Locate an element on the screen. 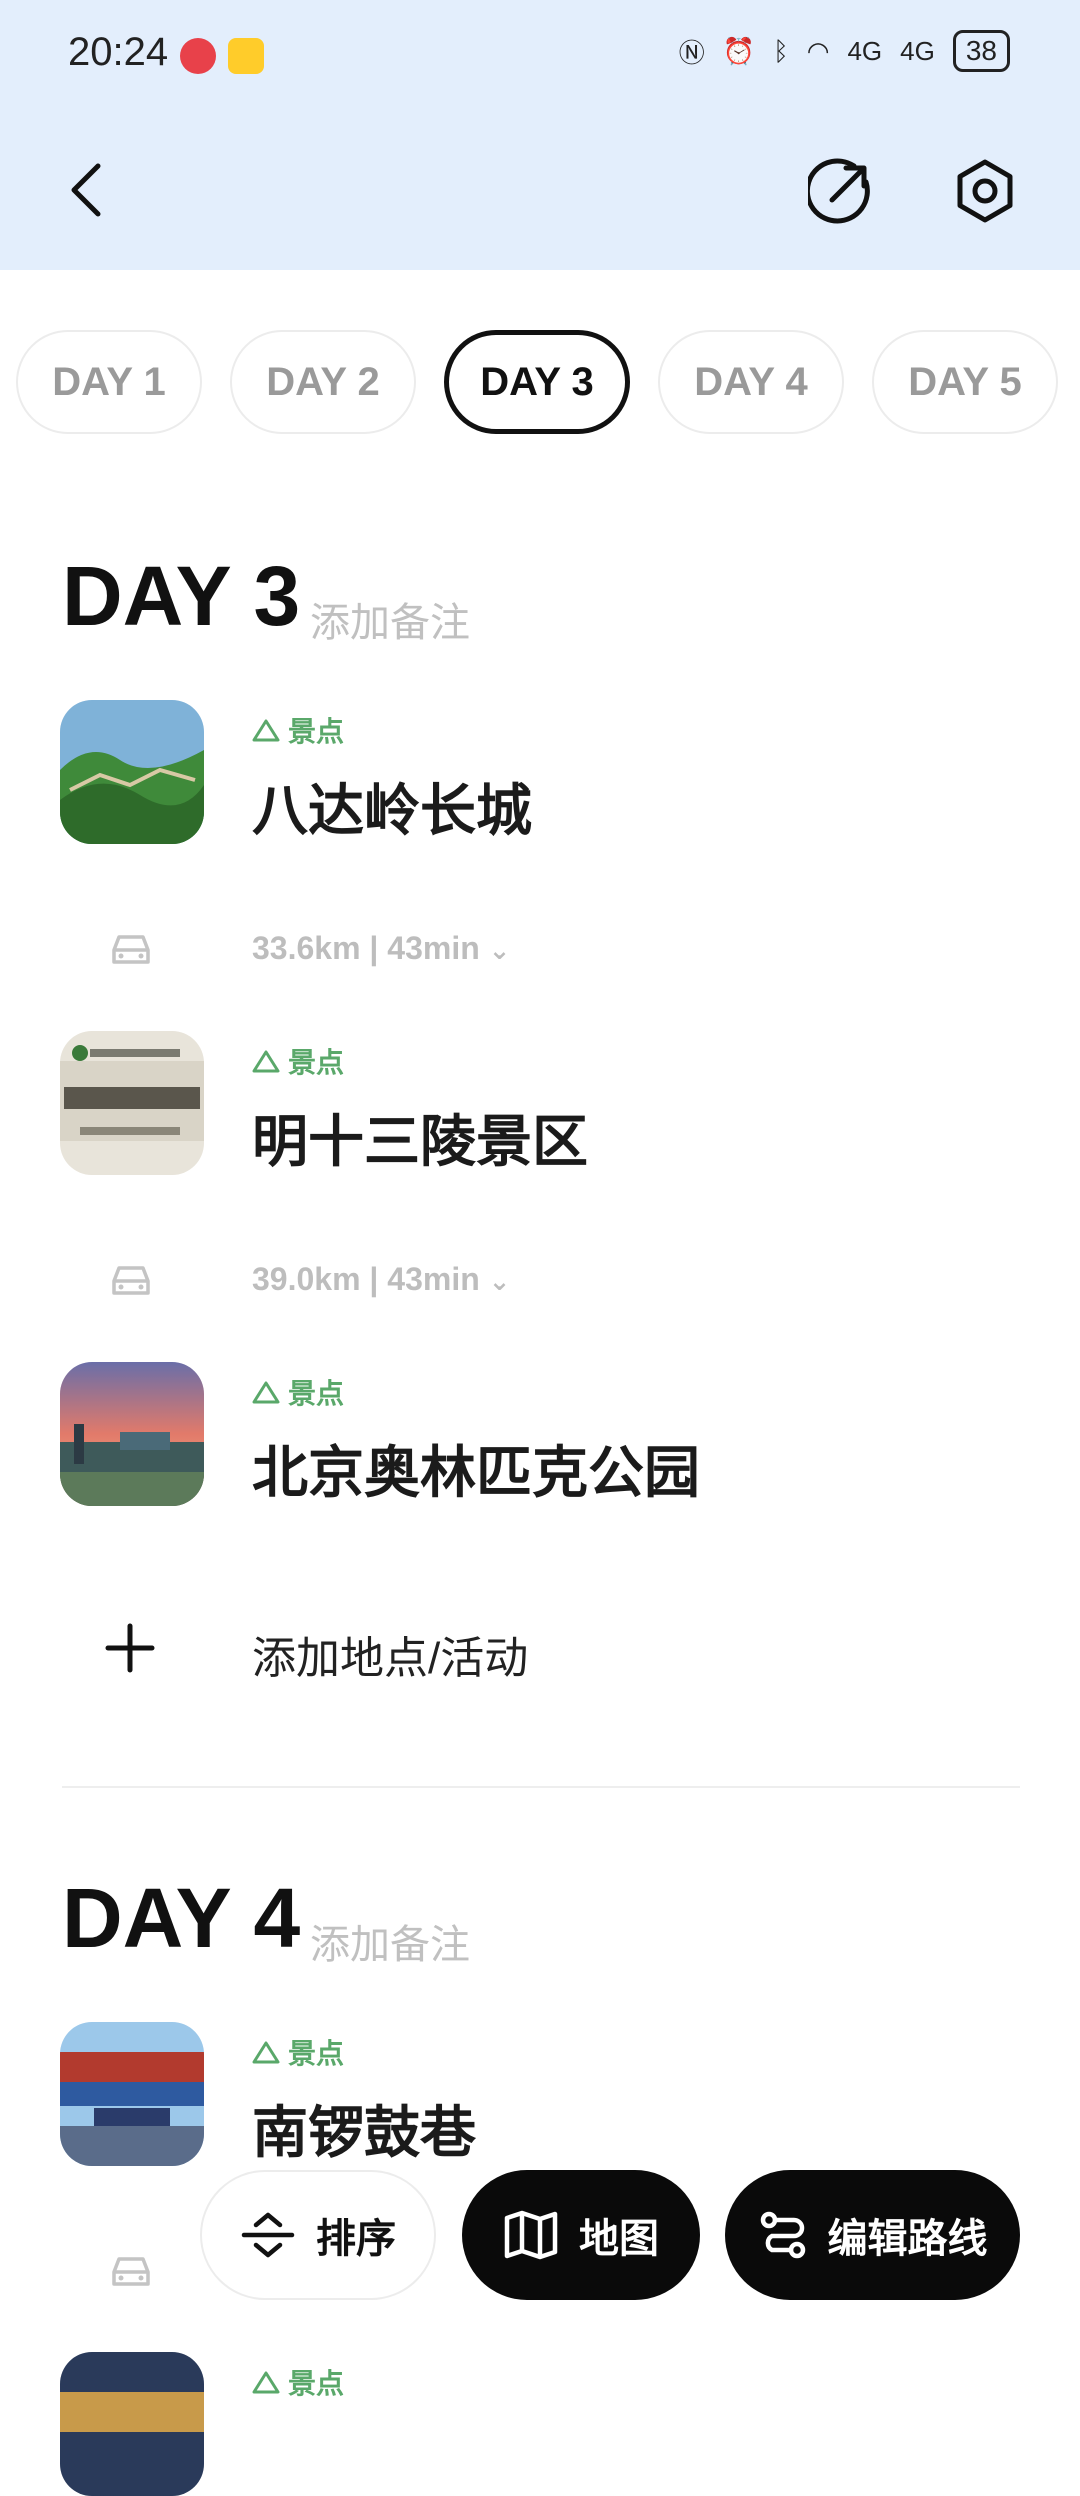 The width and height of the screenshot is (1080, 2496). edit-route-label: 编辑路线 is located at coordinates (907, 2239).